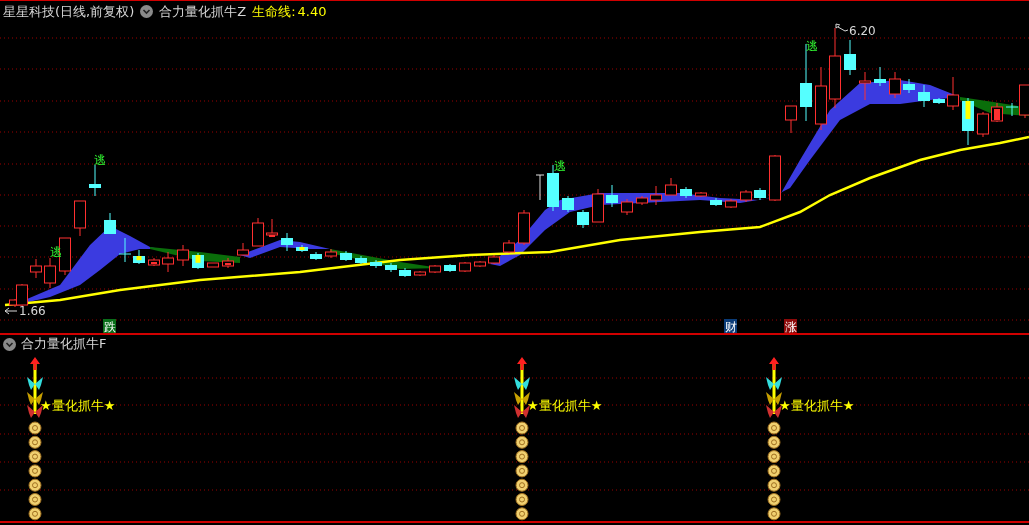  I want to click on arrow-icon, so click(11, 311).